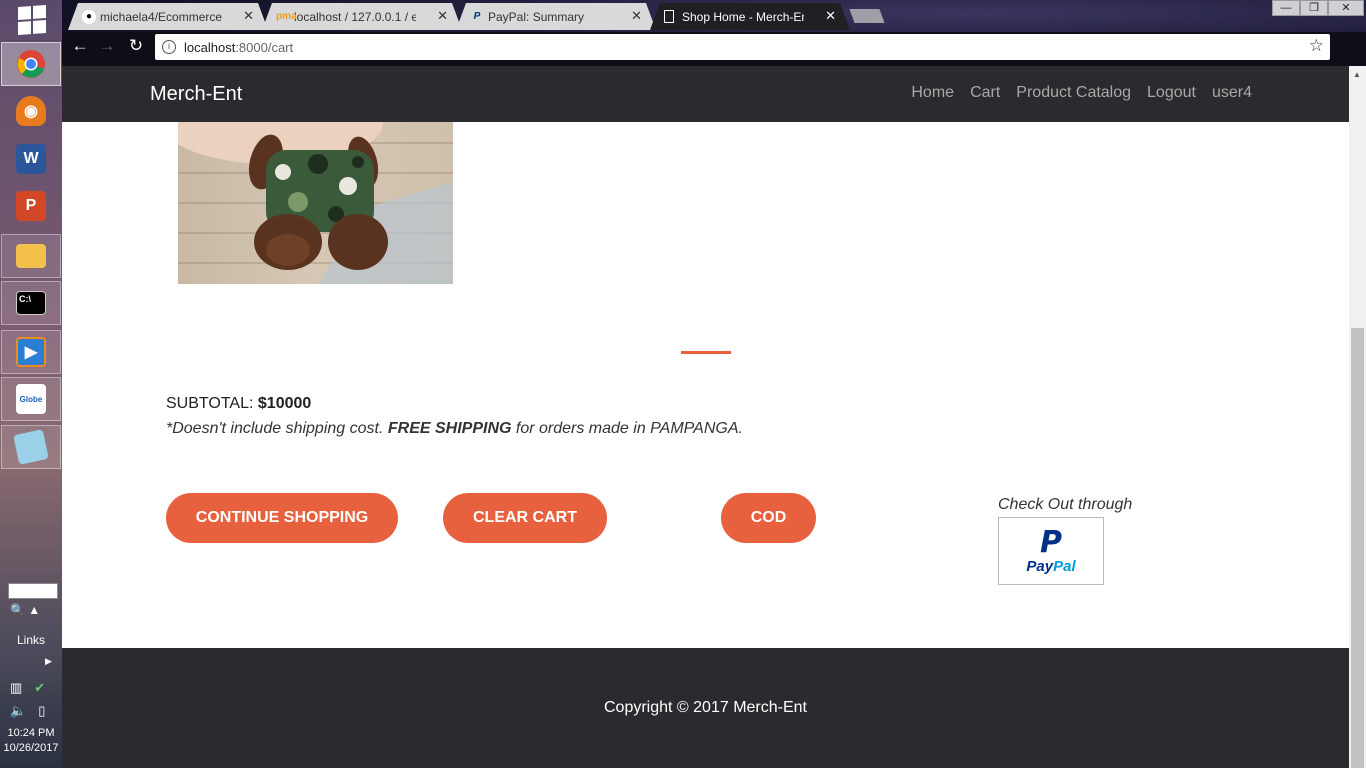 The image size is (1366, 768). I want to click on cod-button: COD, so click(768, 518).